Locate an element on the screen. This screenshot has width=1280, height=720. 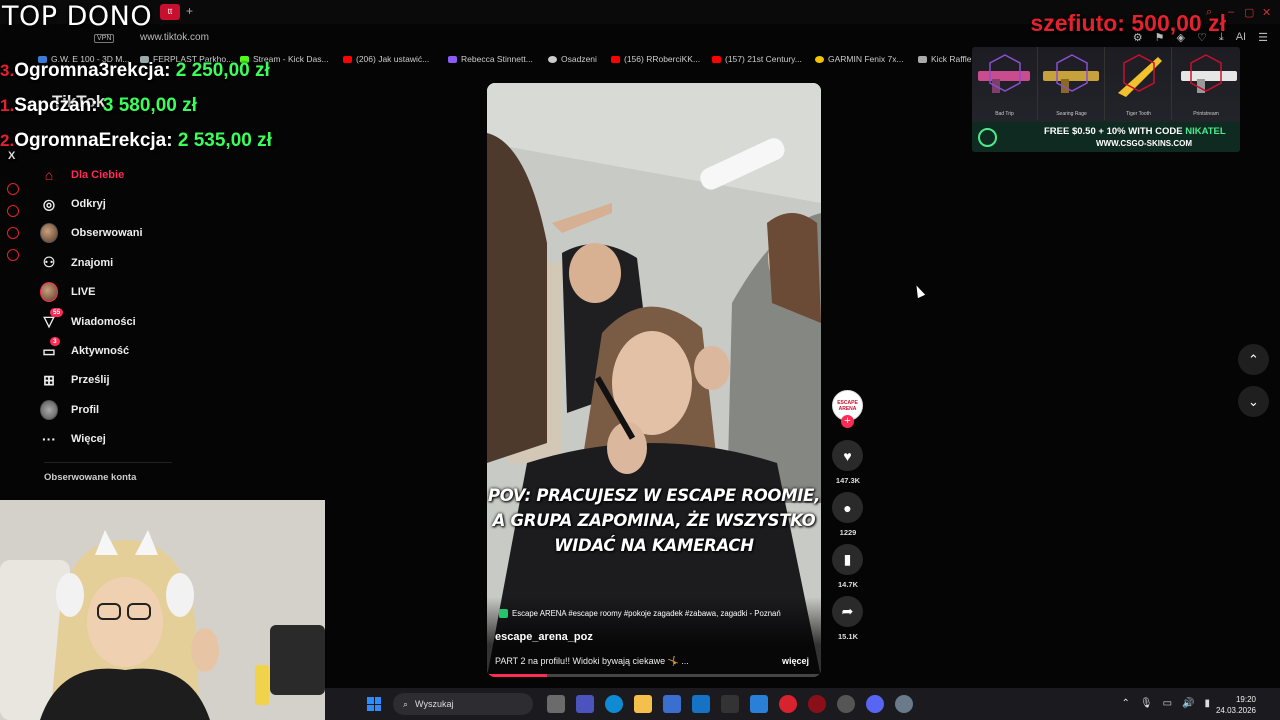
sidebar-item-label: Prześlij is located at coordinates (90, 380).